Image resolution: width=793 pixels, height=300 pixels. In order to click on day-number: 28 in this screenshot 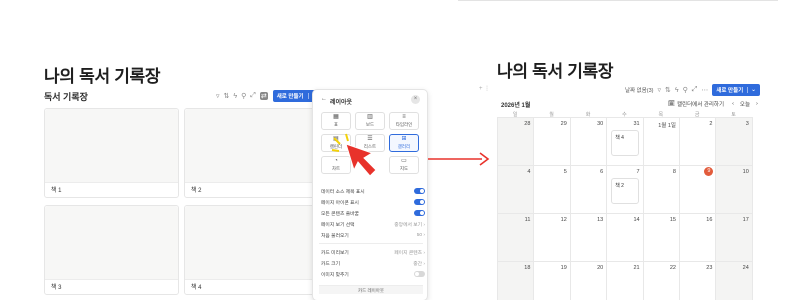, I will do `click(527, 124)`.